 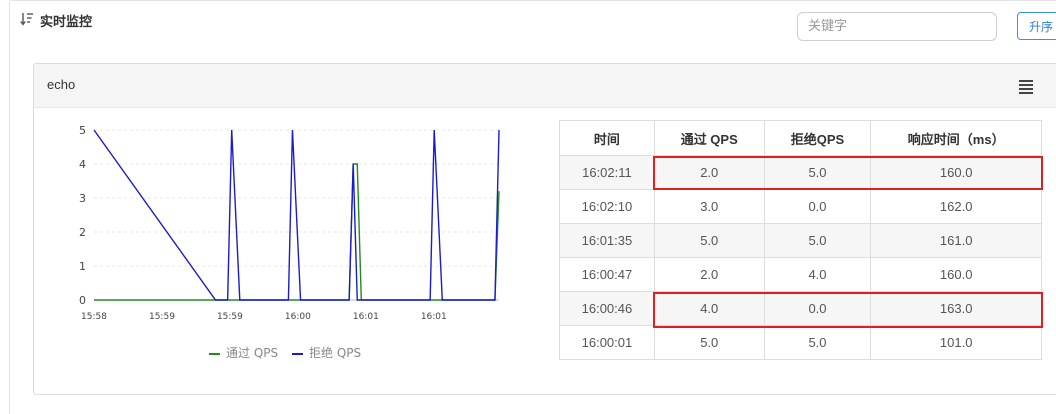 What do you see at coordinates (94, 317) in the screenshot?
I see `x-tick-label: 15:58` at bounding box center [94, 317].